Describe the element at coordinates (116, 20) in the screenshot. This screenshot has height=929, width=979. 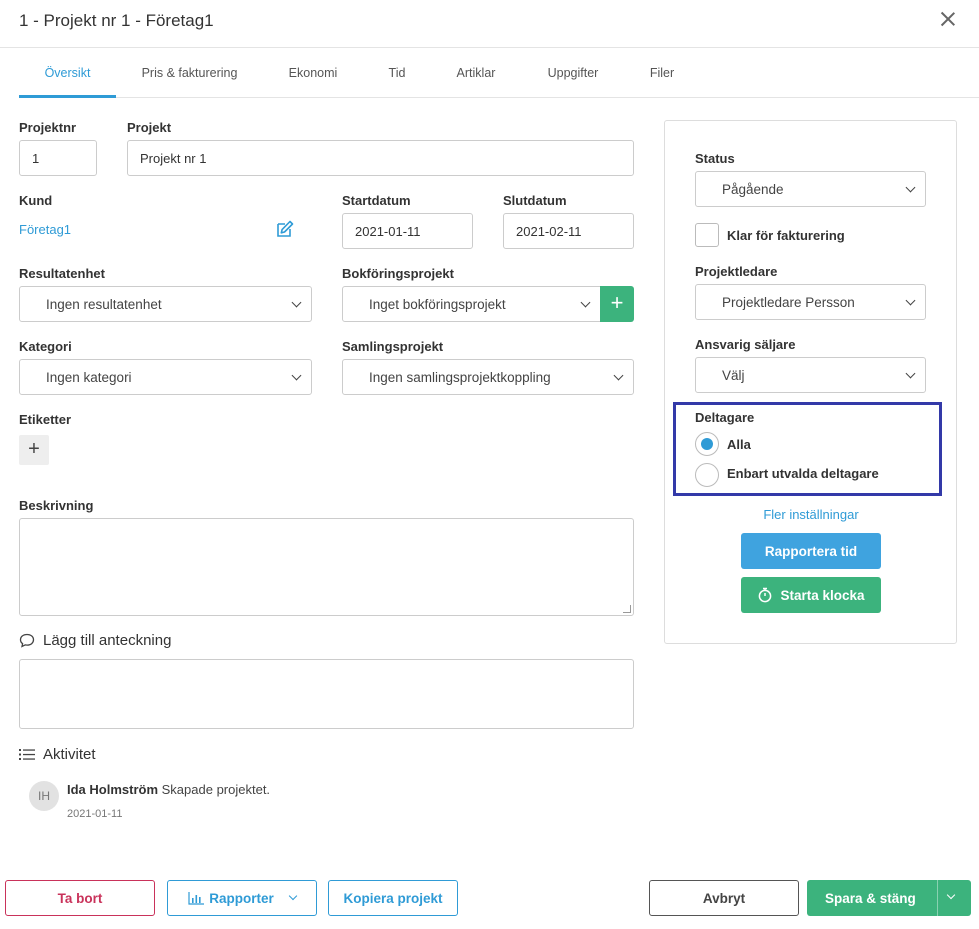
I see `modal-title: 1 - Projekt nr 1 - Företag1` at that location.